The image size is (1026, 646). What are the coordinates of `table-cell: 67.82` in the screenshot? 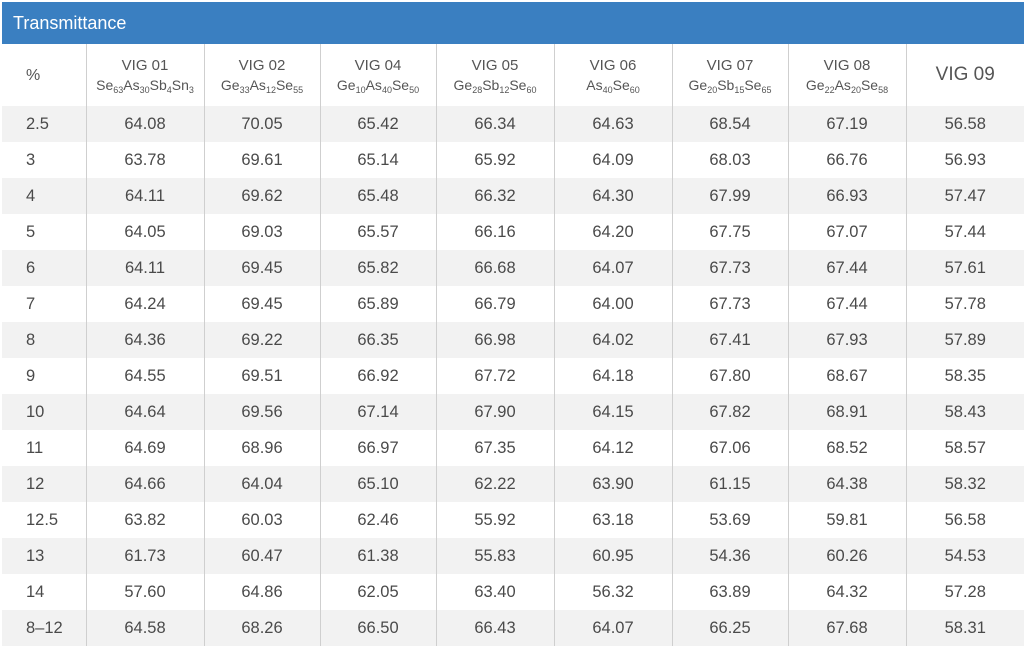 It's located at (729, 412).